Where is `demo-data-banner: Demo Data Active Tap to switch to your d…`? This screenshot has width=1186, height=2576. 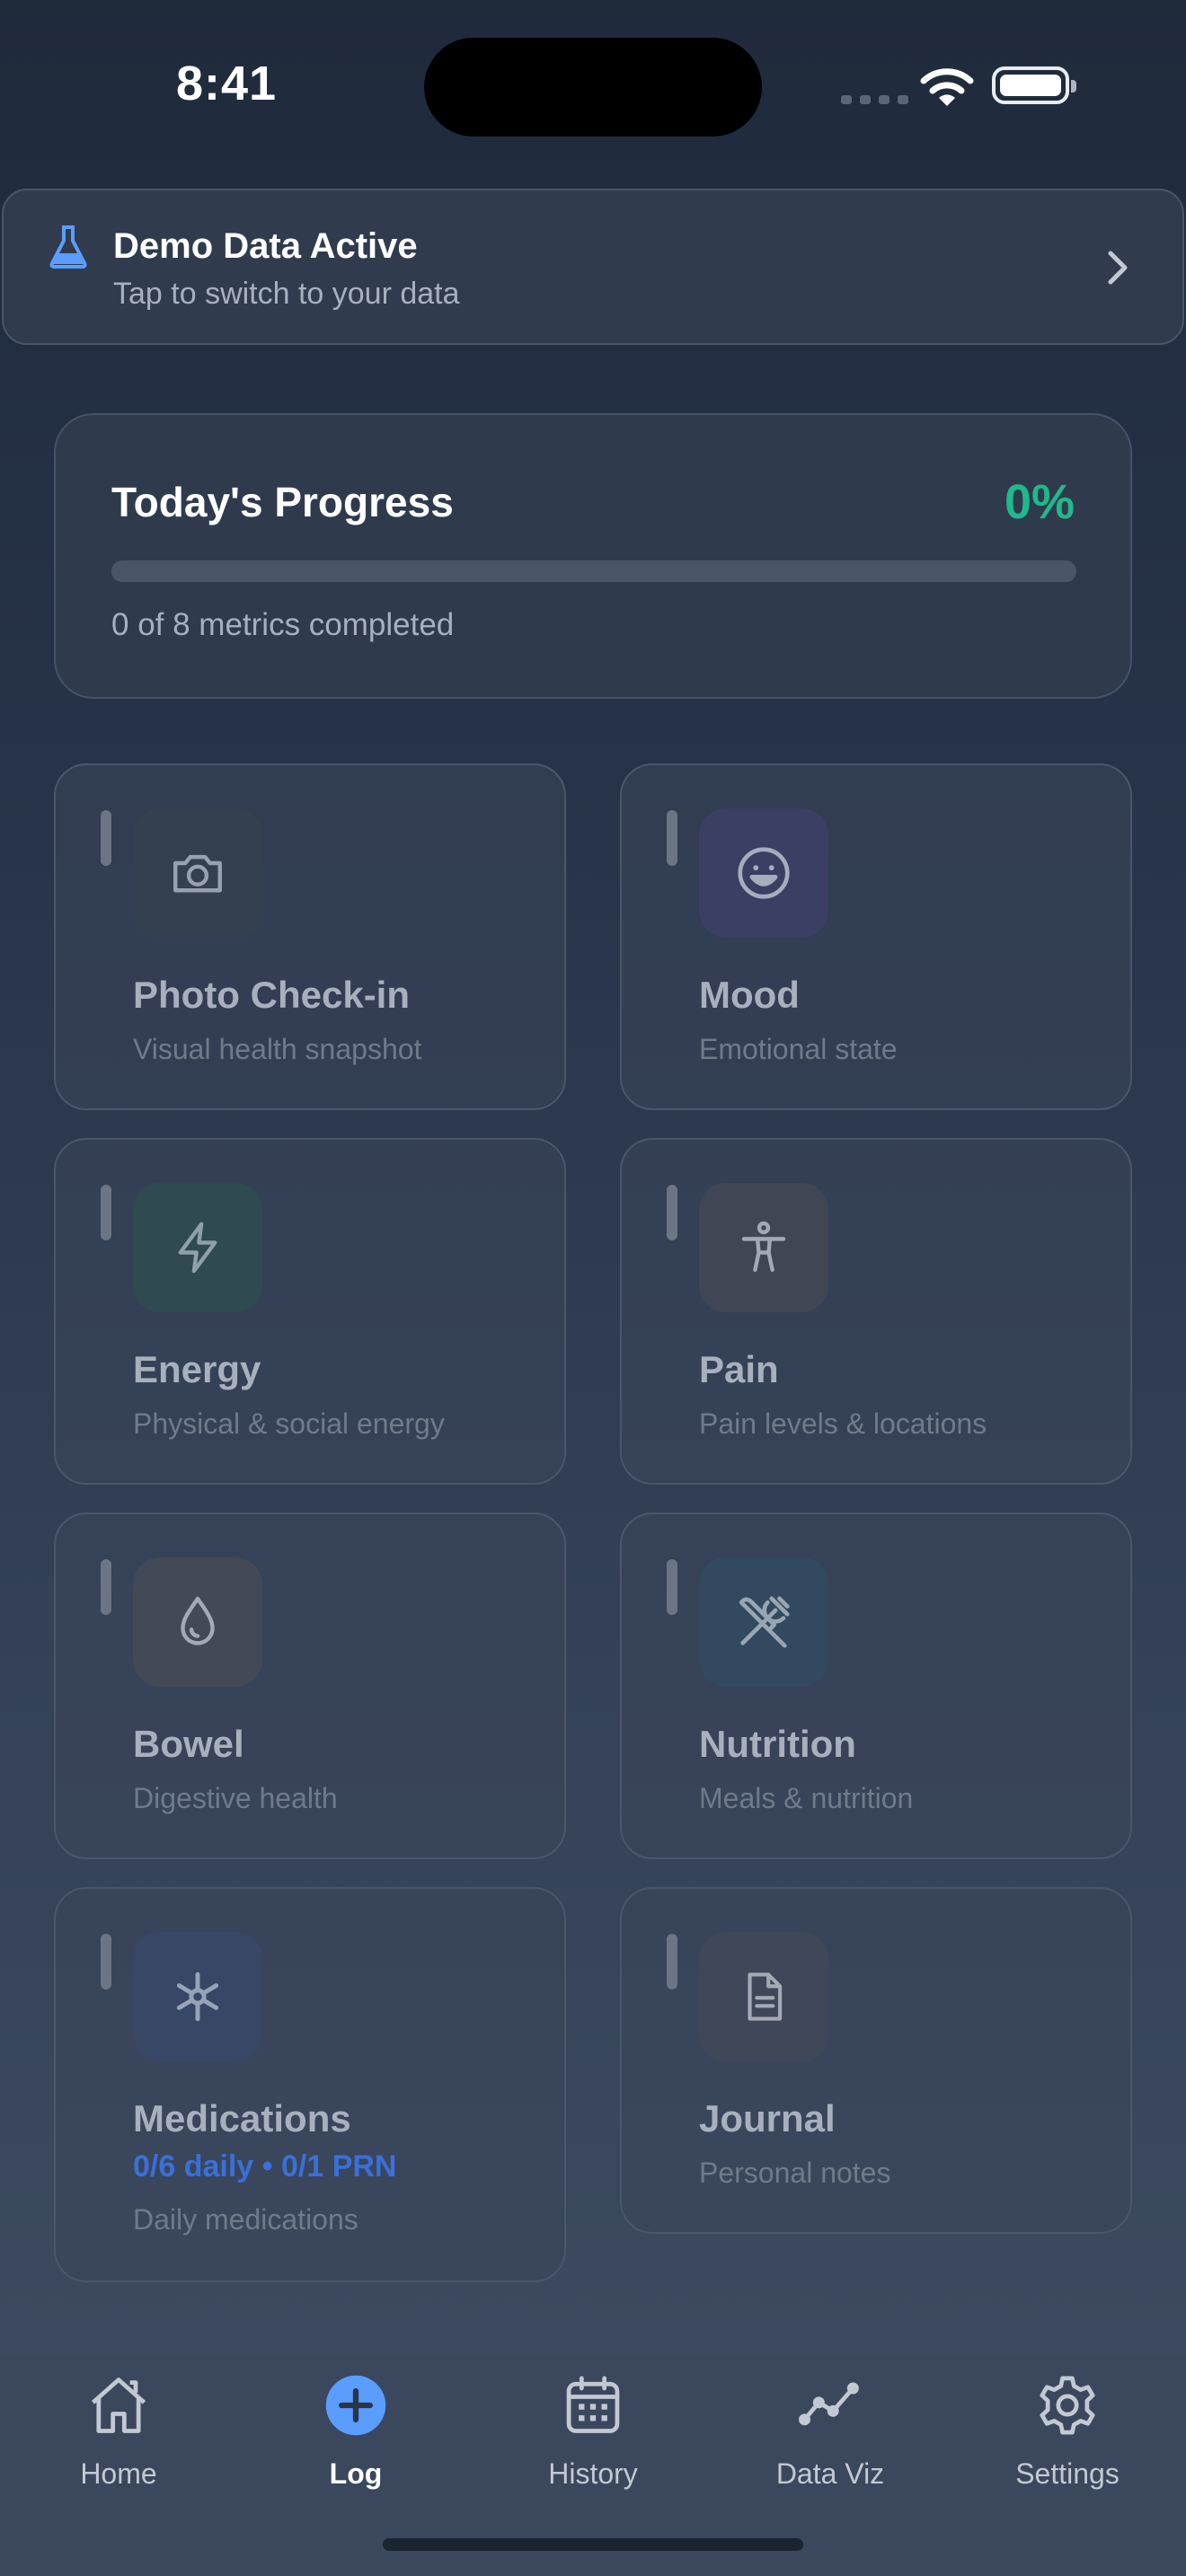 demo-data-banner: Demo Data Active Tap to switch to your d… is located at coordinates (593, 267).